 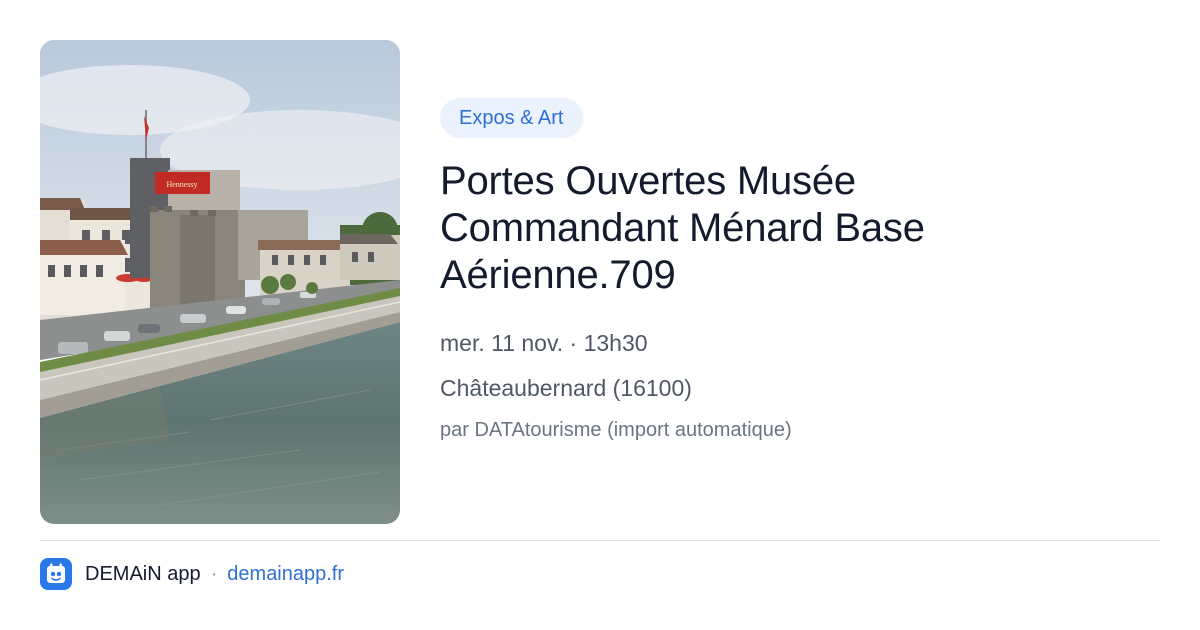 What do you see at coordinates (600, 540) in the screenshot?
I see `footer-divider` at bounding box center [600, 540].